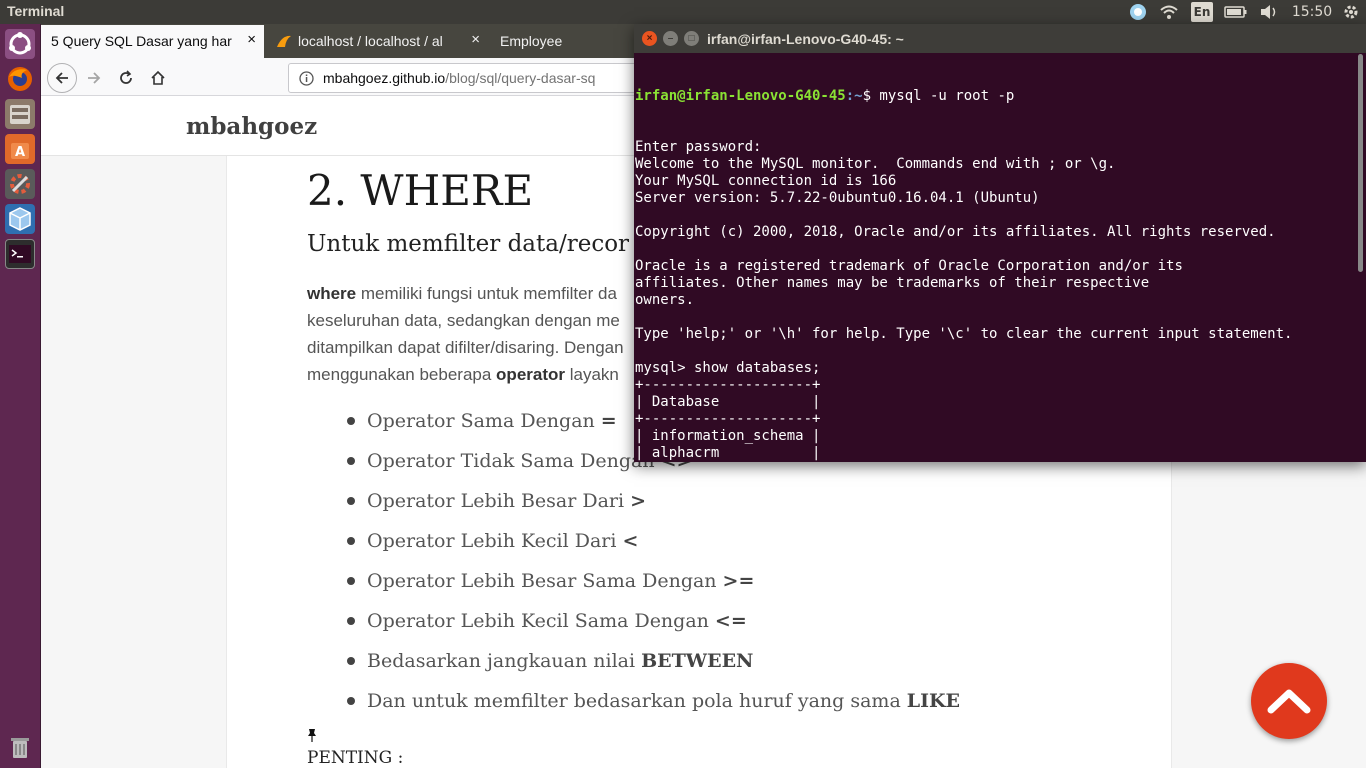  What do you see at coordinates (20, 254) in the screenshot?
I see `terminal-icon` at bounding box center [20, 254].